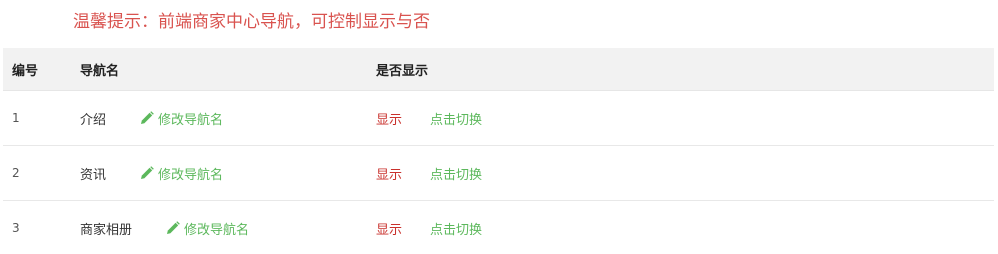 The height and width of the screenshot is (254, 998). What do you see at coordinates (100, 71) in the screenshot?
I see `header-name: 导航名` at bounding box center [100, 71].